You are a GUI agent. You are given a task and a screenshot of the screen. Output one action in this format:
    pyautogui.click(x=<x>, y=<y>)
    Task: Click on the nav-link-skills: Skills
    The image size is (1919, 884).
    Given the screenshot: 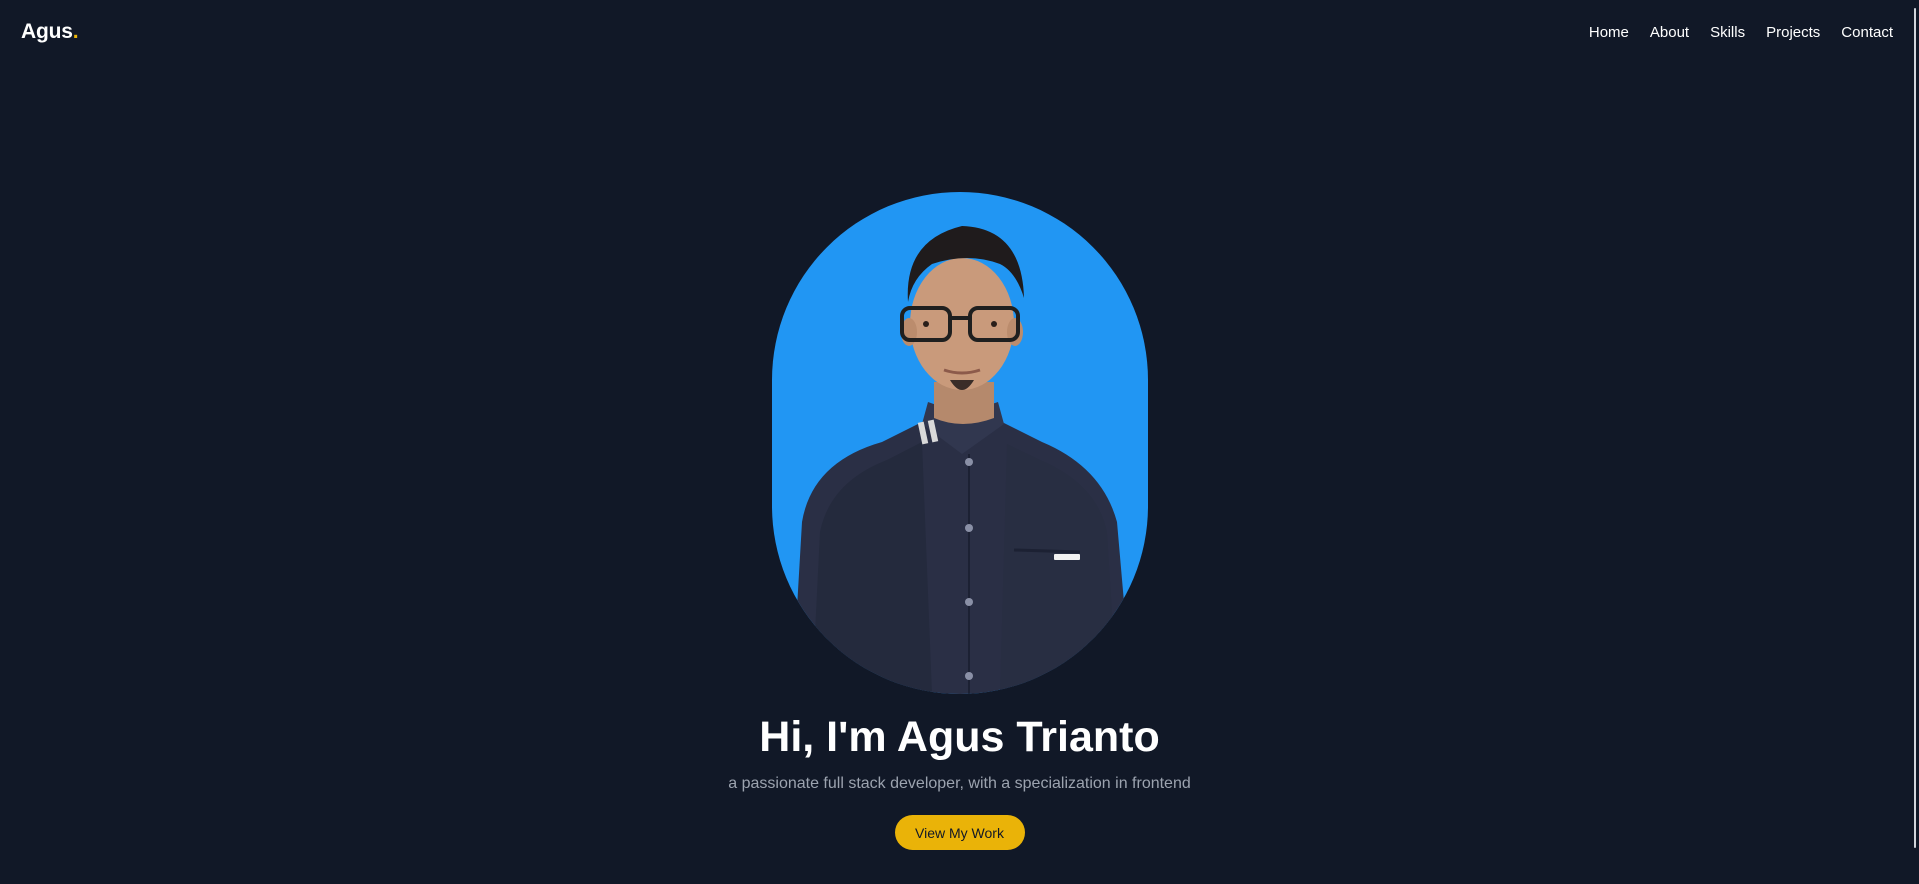 What is the action you would take?
    pyautogui.click(x=1727, y=32)
    